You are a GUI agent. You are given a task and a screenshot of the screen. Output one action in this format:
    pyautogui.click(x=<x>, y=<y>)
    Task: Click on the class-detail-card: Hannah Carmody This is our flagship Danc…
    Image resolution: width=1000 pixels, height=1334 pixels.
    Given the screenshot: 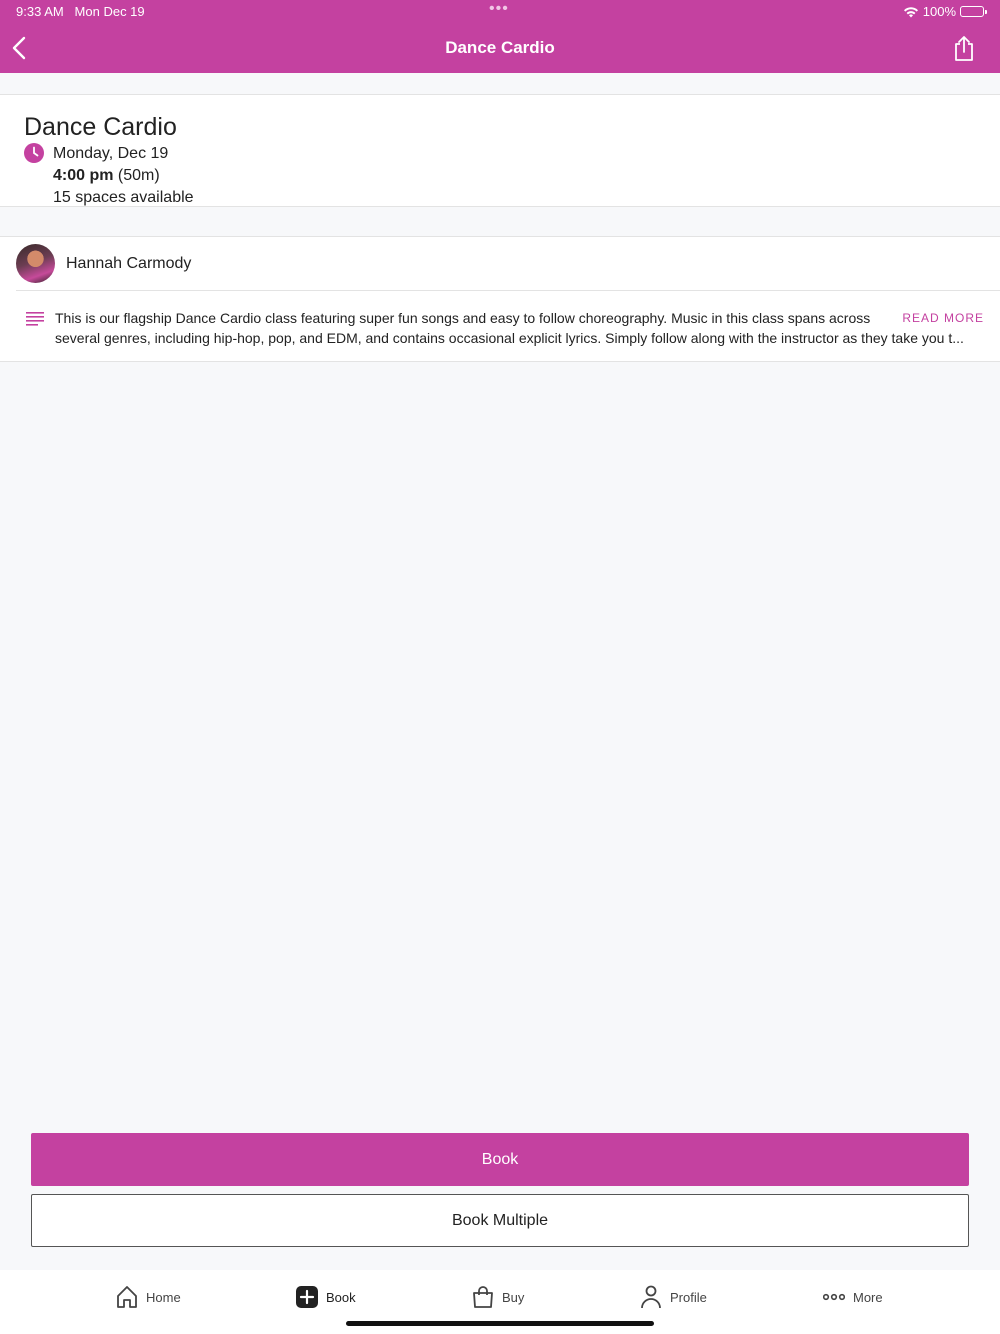 What is the action you would take?
    pyautogui.click(x=500, y=299)
    